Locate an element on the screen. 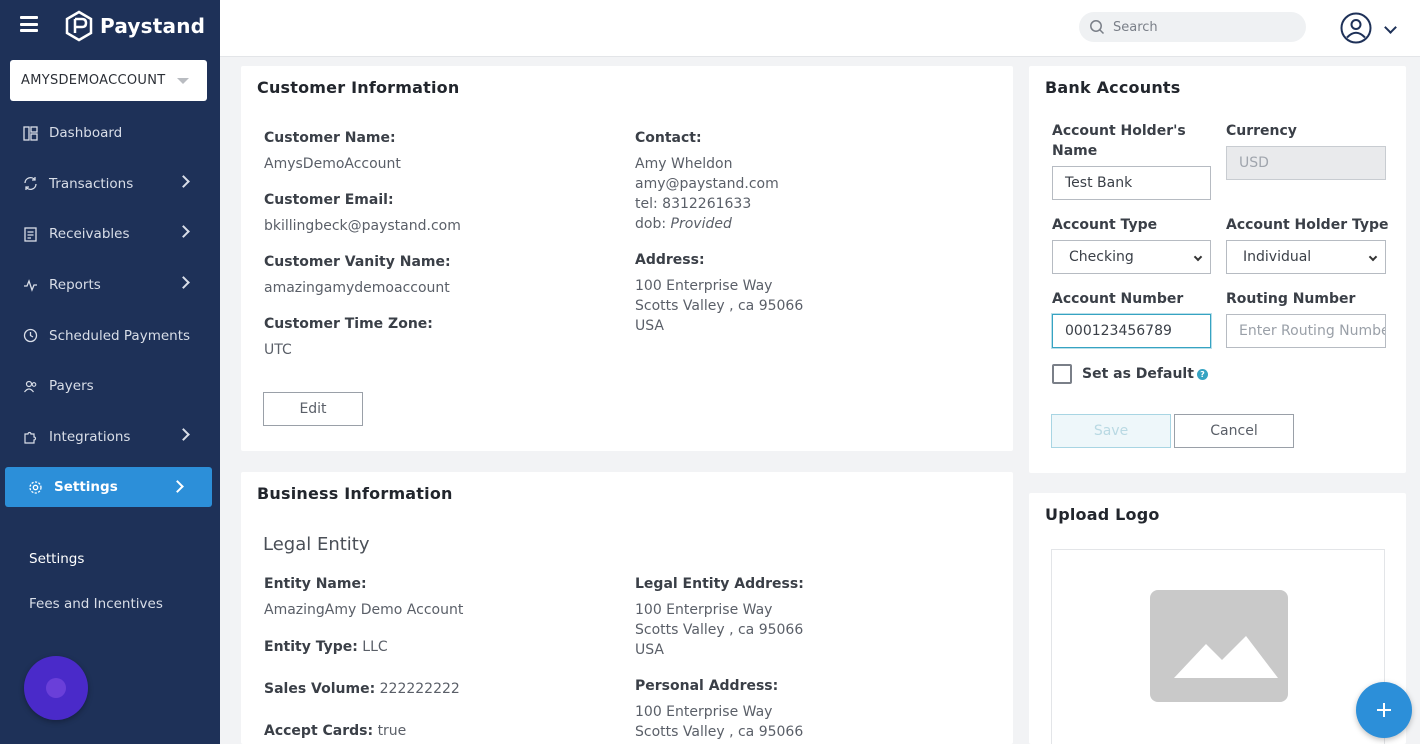  sales-volume-label: Sales Volume: is located at coordinates (320, 689).